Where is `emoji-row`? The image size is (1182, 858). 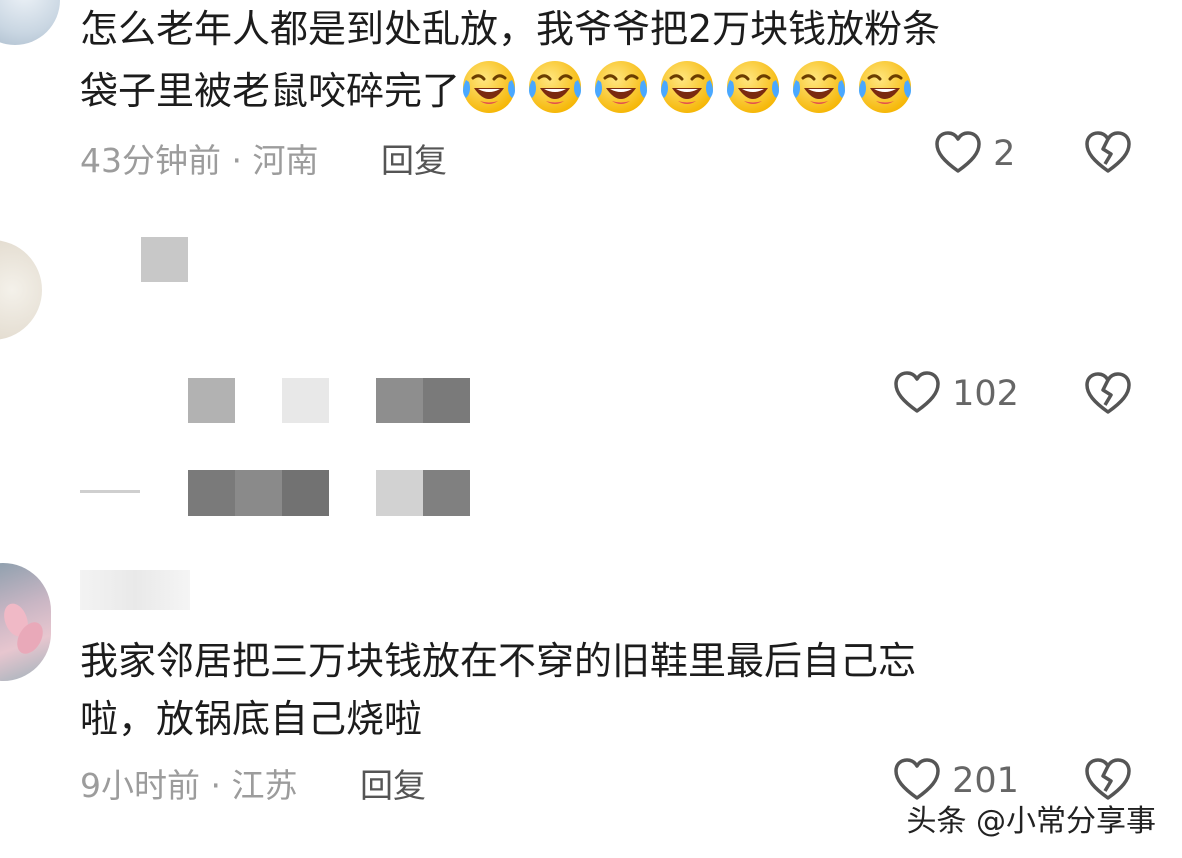
emoji-row is located at coordinates (691, 95).